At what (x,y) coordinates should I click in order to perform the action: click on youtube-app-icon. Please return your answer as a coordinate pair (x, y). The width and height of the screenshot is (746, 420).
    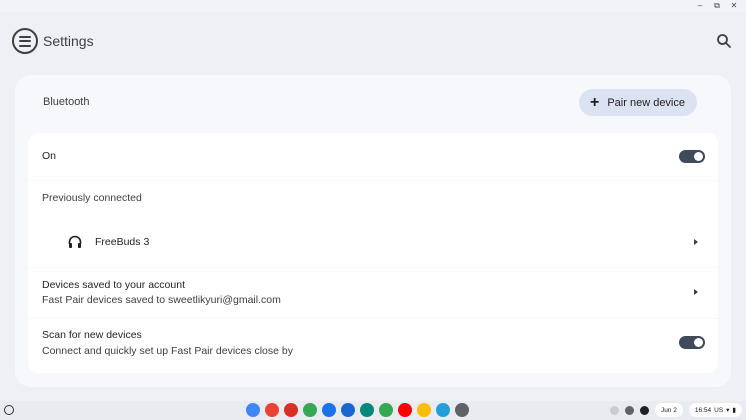
    Looking at the image, I should click on (405, 410).